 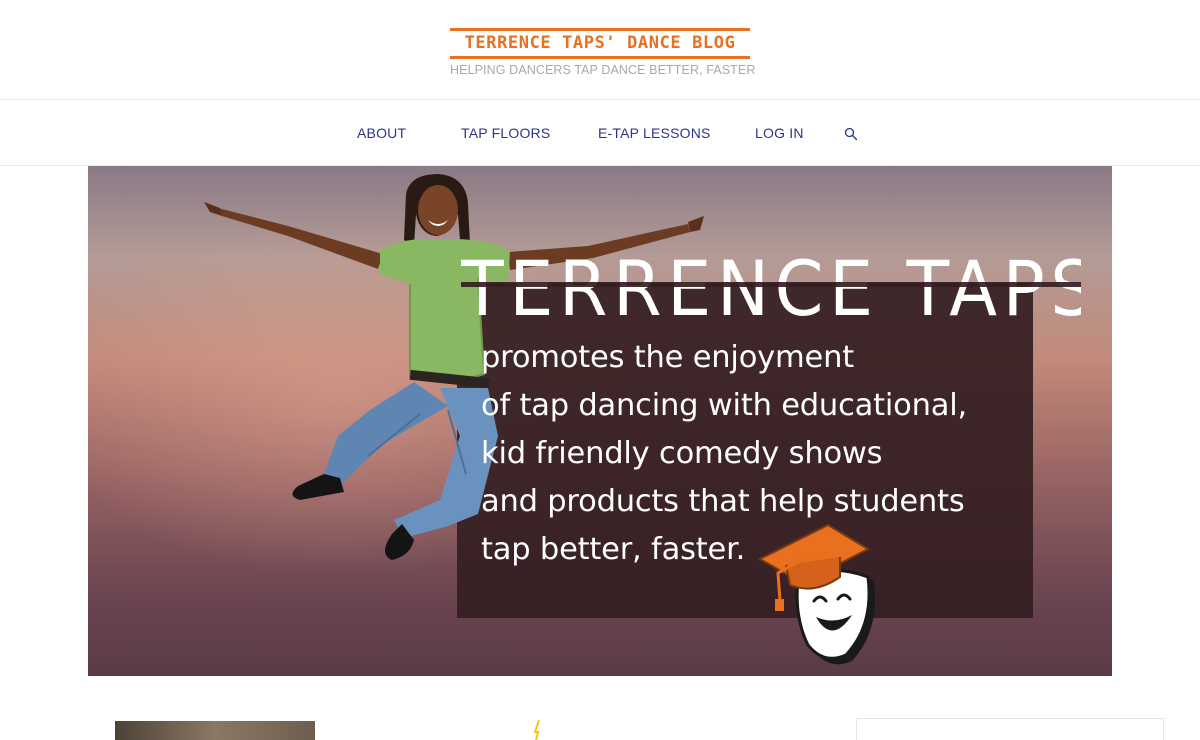 What do you see at coordinates (779, 133) in the screenshot?
I see `nav-item-log-in: LOG IN` at bounding box center [779, 133].